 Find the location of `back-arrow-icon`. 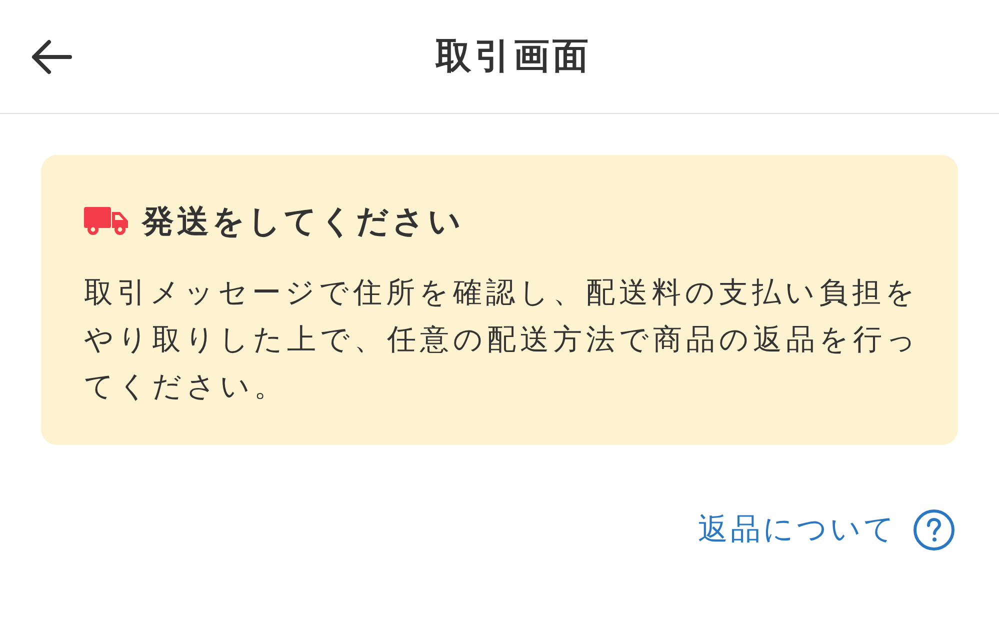

back-arrow-icon is located at coordinates (51, 56).